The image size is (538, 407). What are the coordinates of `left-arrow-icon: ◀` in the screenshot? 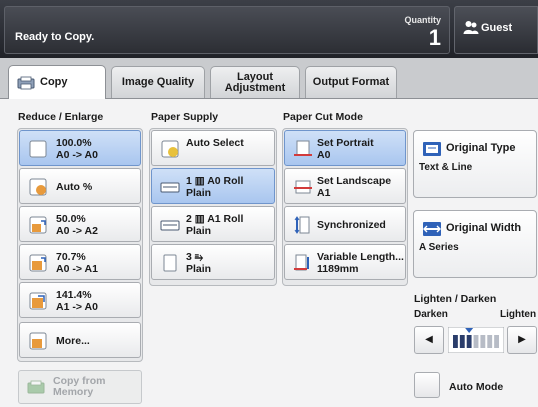 It's located at (429, 339).